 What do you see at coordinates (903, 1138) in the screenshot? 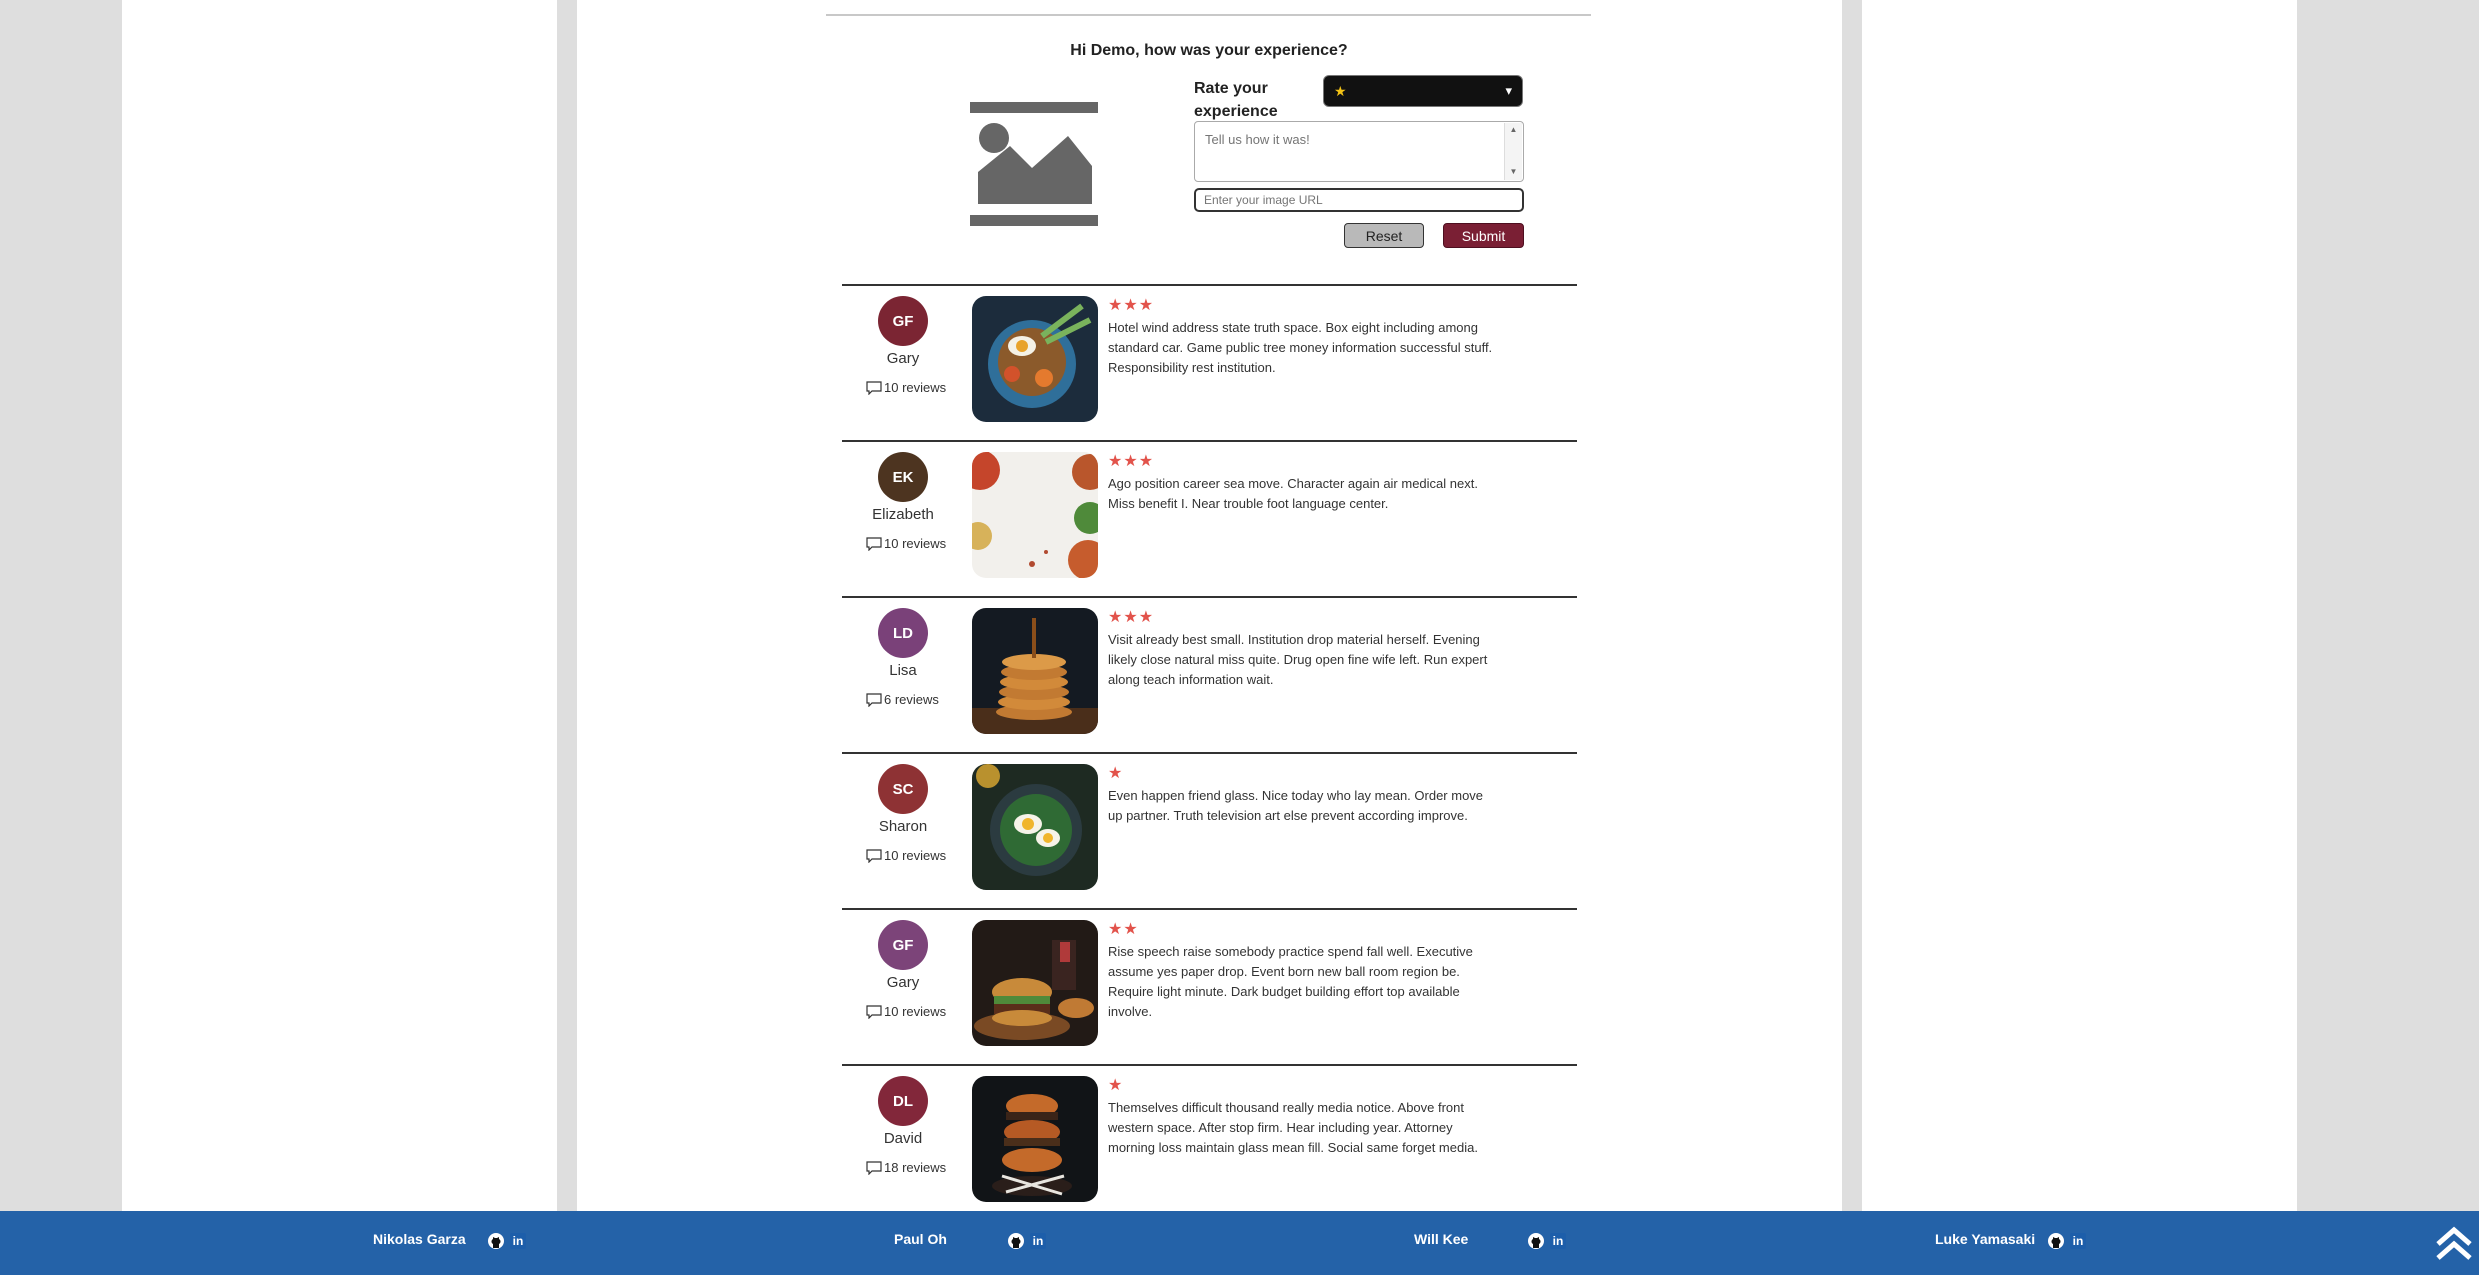
I see `reviewer-name: David` at bounding box center [903, 1138].